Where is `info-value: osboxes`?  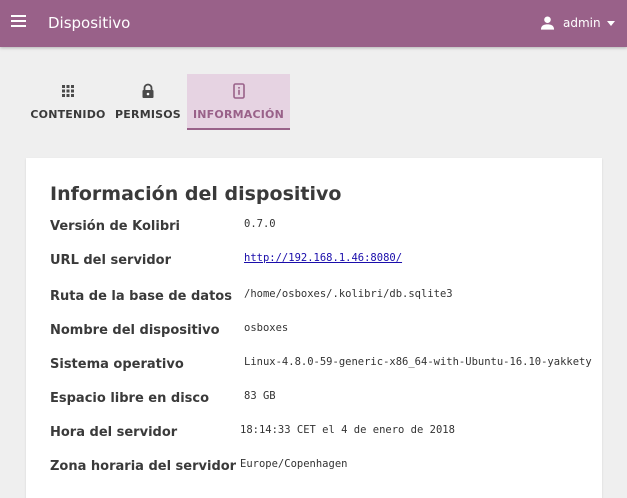
info-value: osboxes is located at coordinates (266, 328).